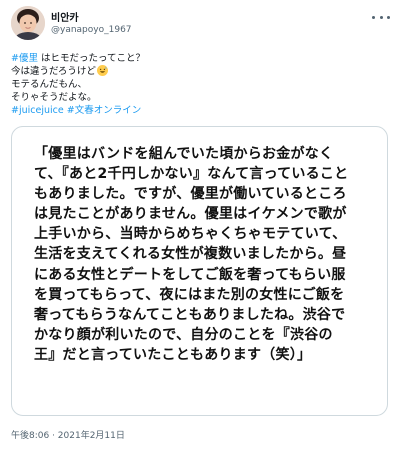  Describe the element at coordinates (37, 110) in the screenshot. I see `hashtag-link: #juicejuice` at that location.